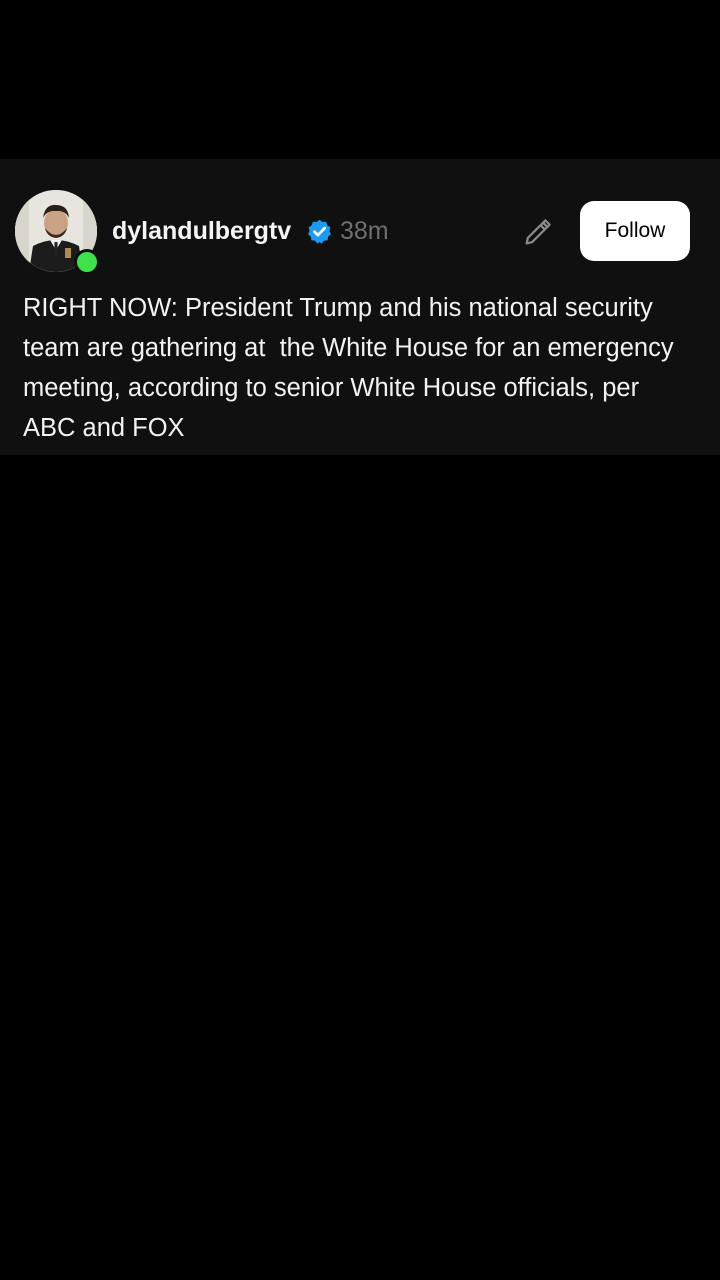  I want to click on verified-badge-icon, so click(319, 231).